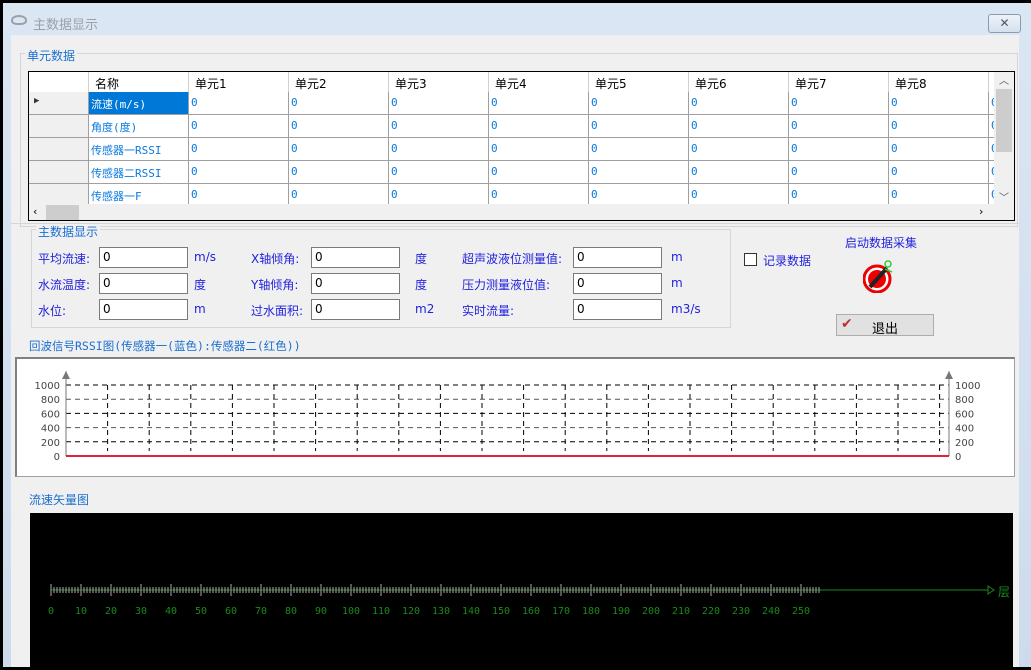 This screenshot has width=1031, height=670. What do you see at coordinates (139, 103) in the screenshot?
I see `name-cell: 流速(m/s)` at bounding box center [139, 103].